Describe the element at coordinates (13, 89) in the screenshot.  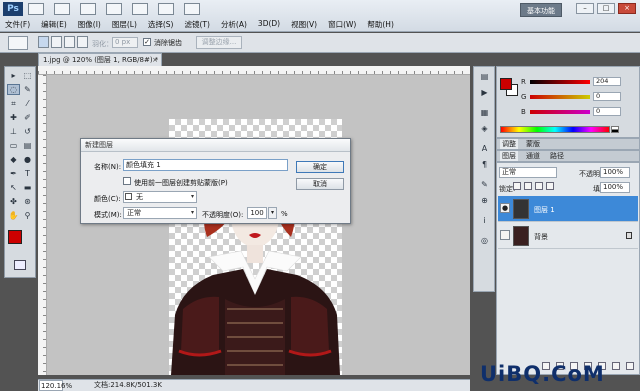
I see `lasso-tool-icon: ◌` at that location.